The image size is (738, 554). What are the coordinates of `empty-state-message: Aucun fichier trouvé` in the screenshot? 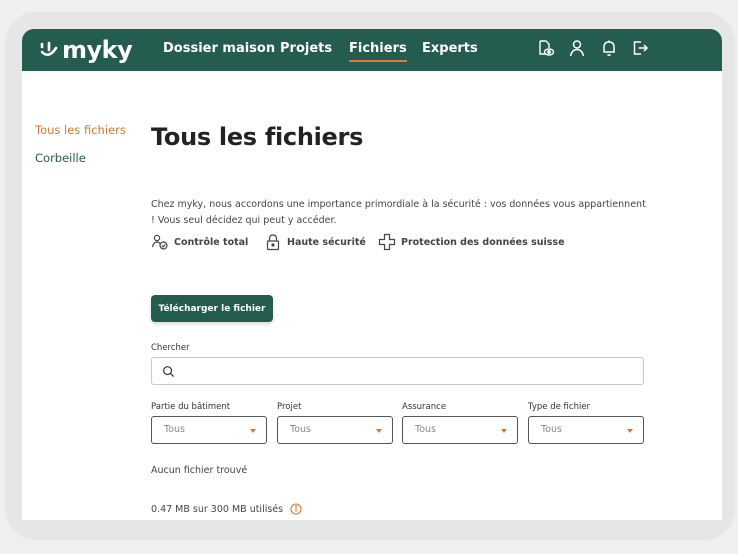 It's located at (199, 470).